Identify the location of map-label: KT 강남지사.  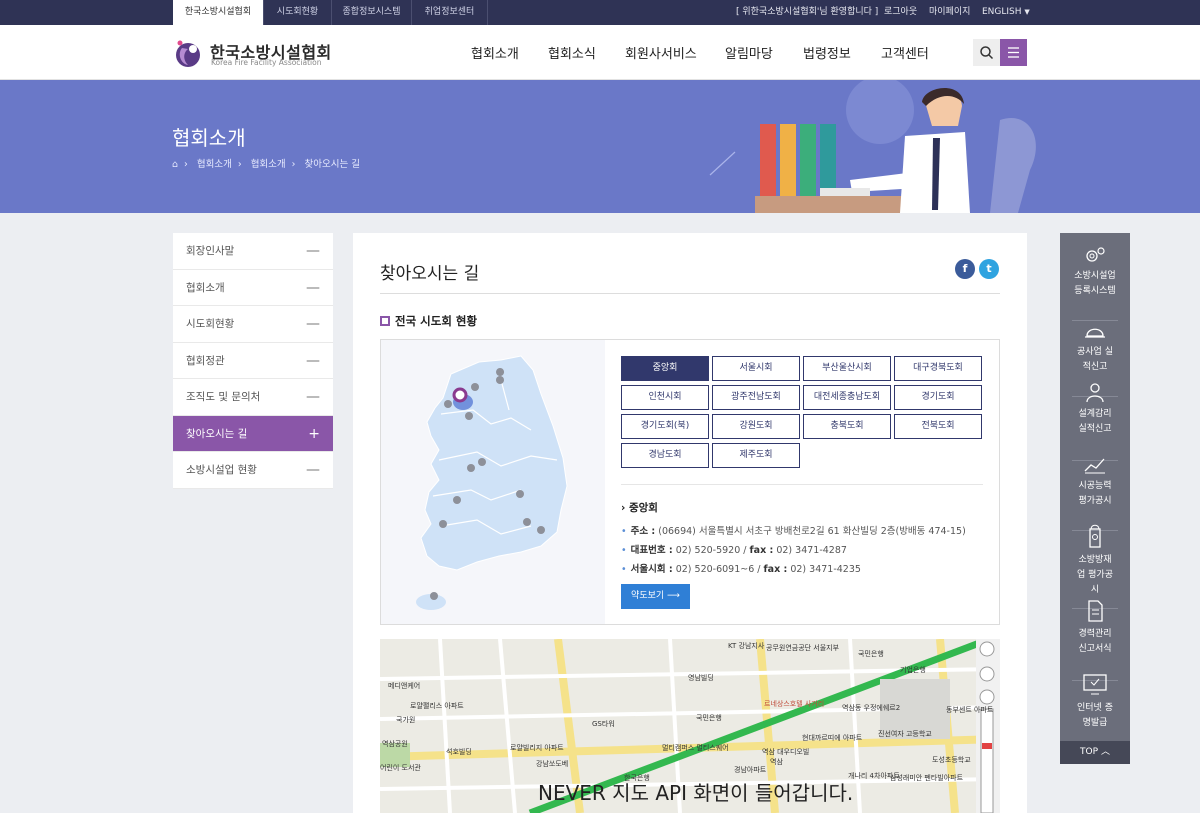
(746, 646).